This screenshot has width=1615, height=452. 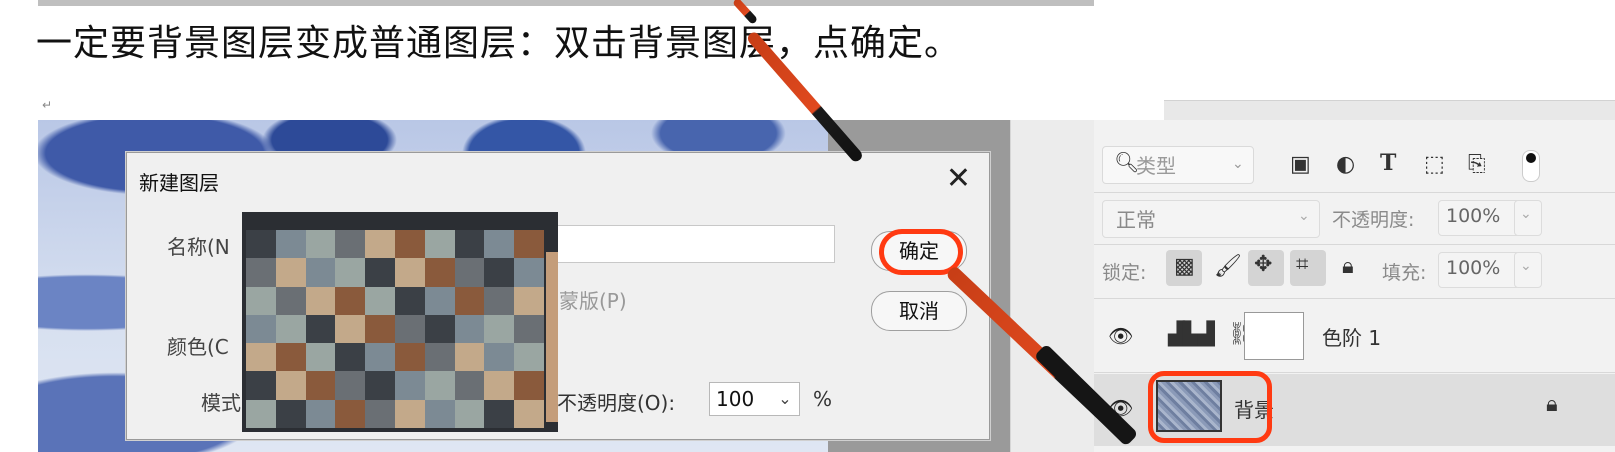 I want to click on color-label: 颜色(C, so click(x=198, y=347).